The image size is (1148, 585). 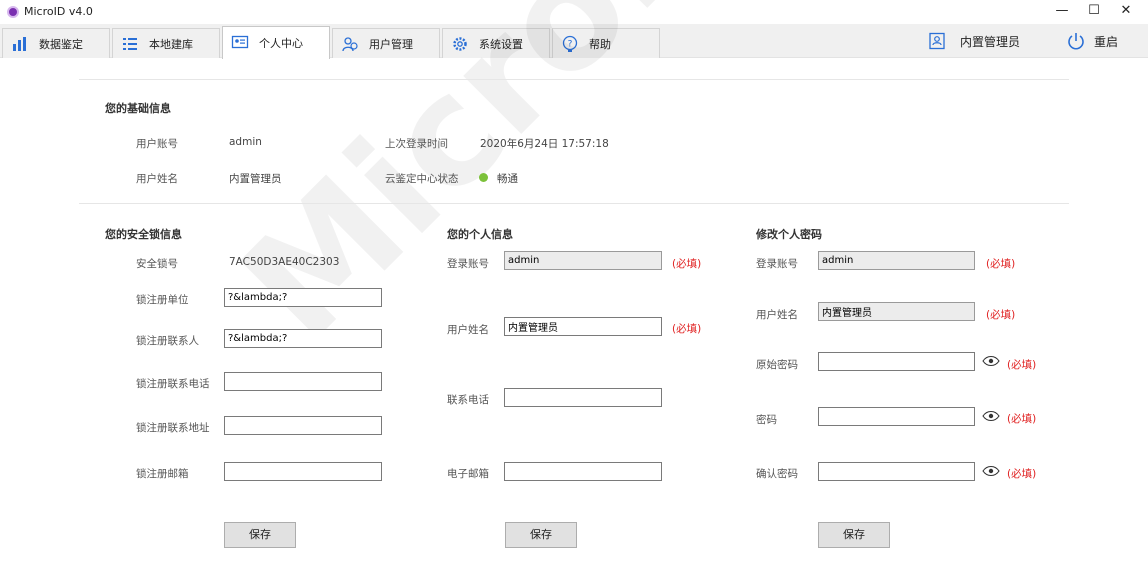 I want to click on current-user-name: 内置管理员, so click(x=990, y=41).